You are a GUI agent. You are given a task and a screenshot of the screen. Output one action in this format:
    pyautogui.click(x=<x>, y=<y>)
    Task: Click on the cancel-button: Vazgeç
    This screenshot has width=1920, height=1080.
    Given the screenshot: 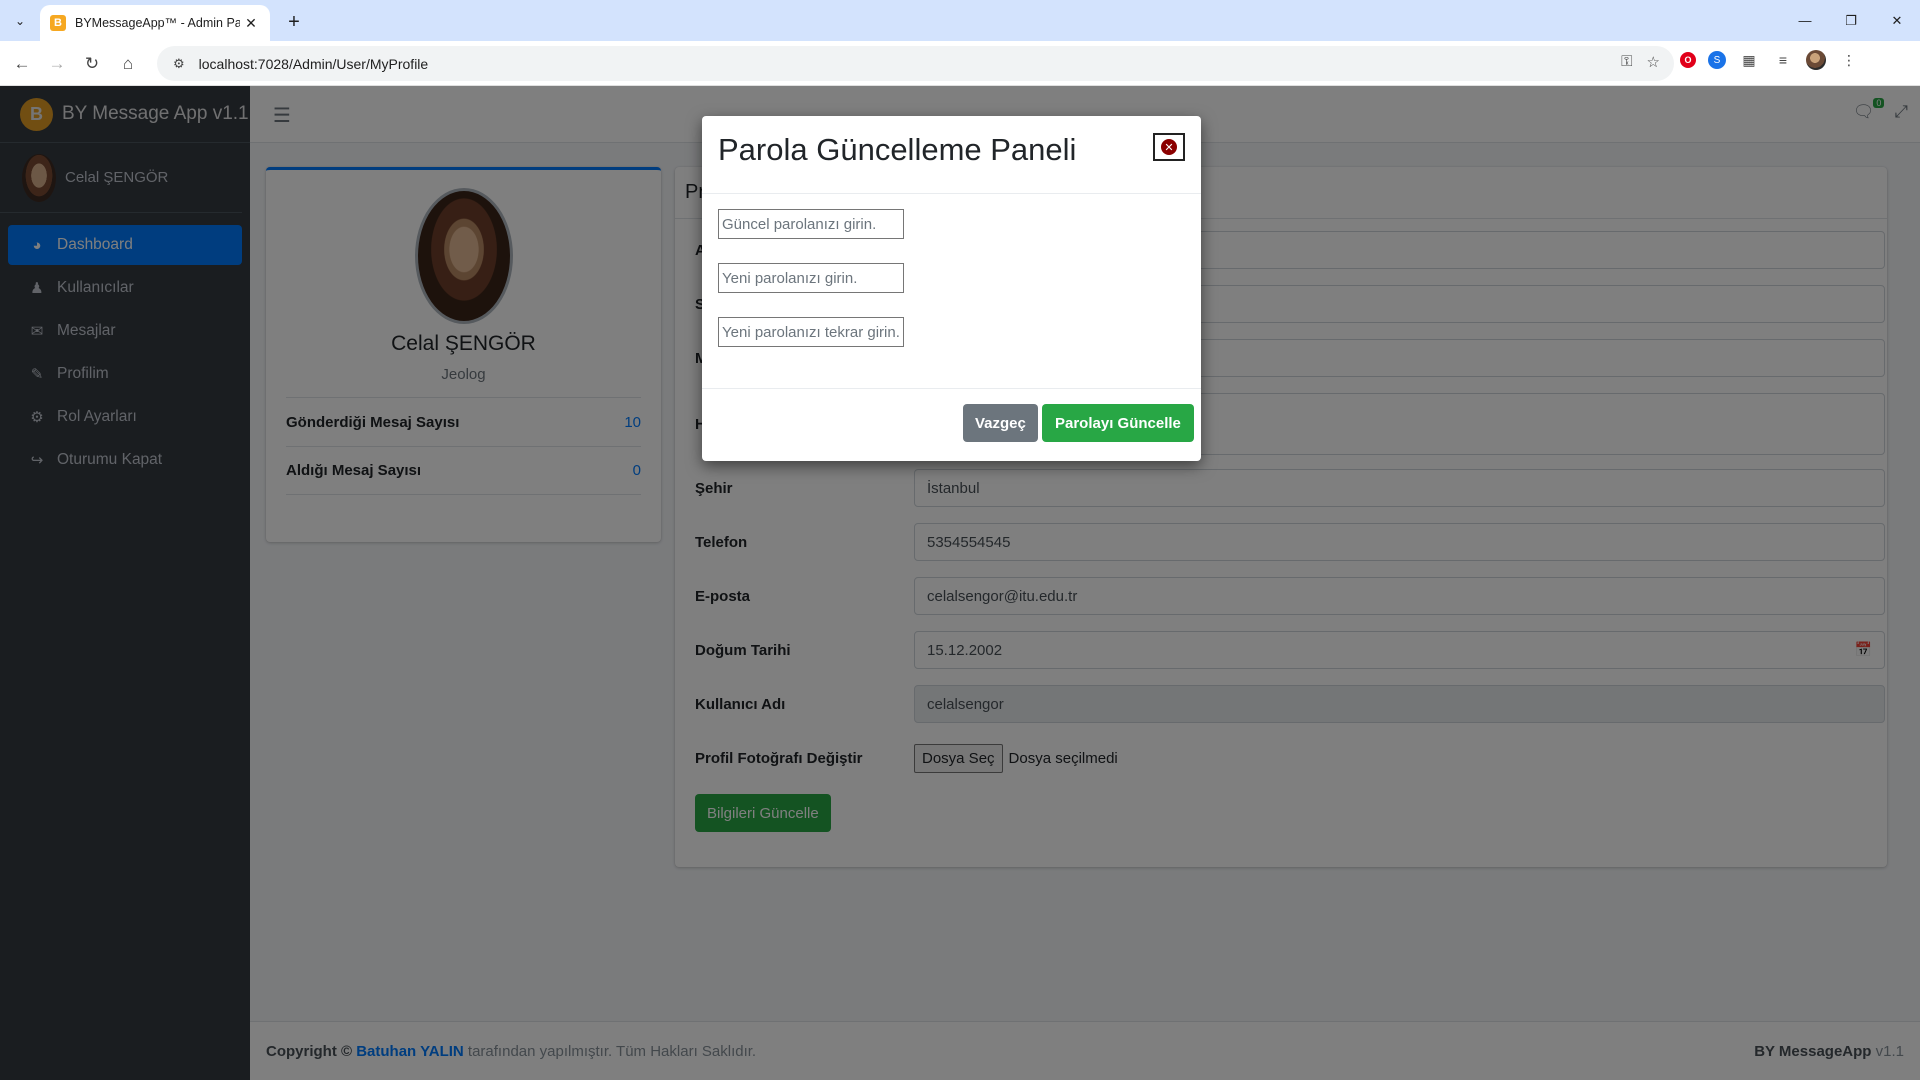 What is the action you would take?
    pyautogui.click(x=1000, y=423)
    